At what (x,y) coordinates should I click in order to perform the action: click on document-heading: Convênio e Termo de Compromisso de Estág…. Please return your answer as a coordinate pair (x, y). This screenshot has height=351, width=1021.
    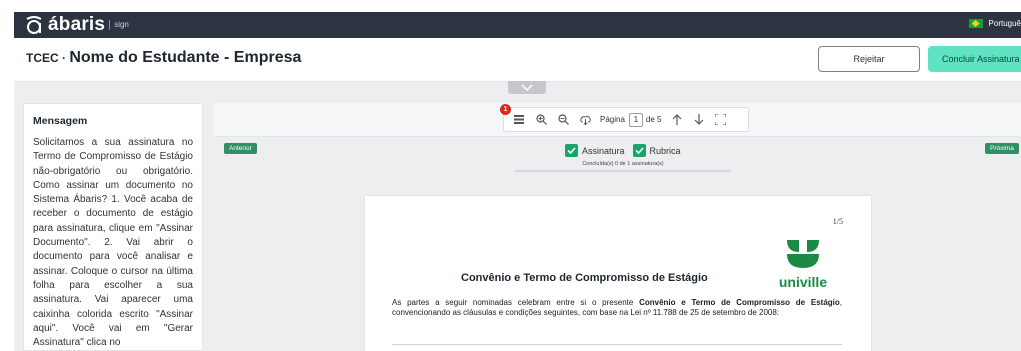
    Looking at the image, I should click on (584, 278).